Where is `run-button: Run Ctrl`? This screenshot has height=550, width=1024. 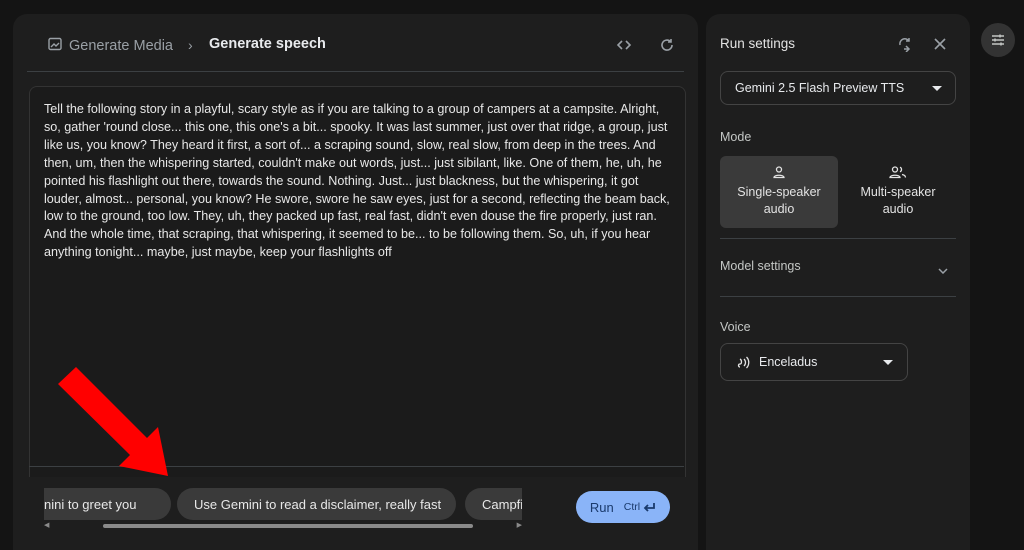
run-button: Run Ctrl is located at coordinates (623, 507).